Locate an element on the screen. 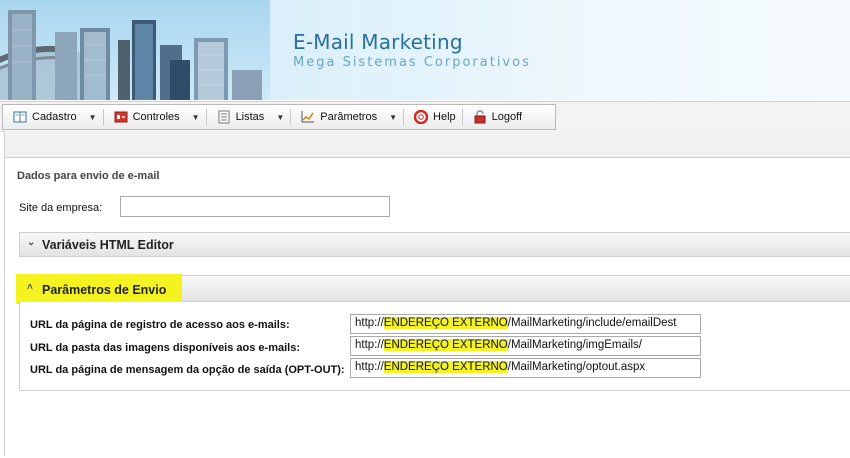  panel-html-editor-header: ⌄ Variáveis HTML Editor is located at coordinates (434, 244).